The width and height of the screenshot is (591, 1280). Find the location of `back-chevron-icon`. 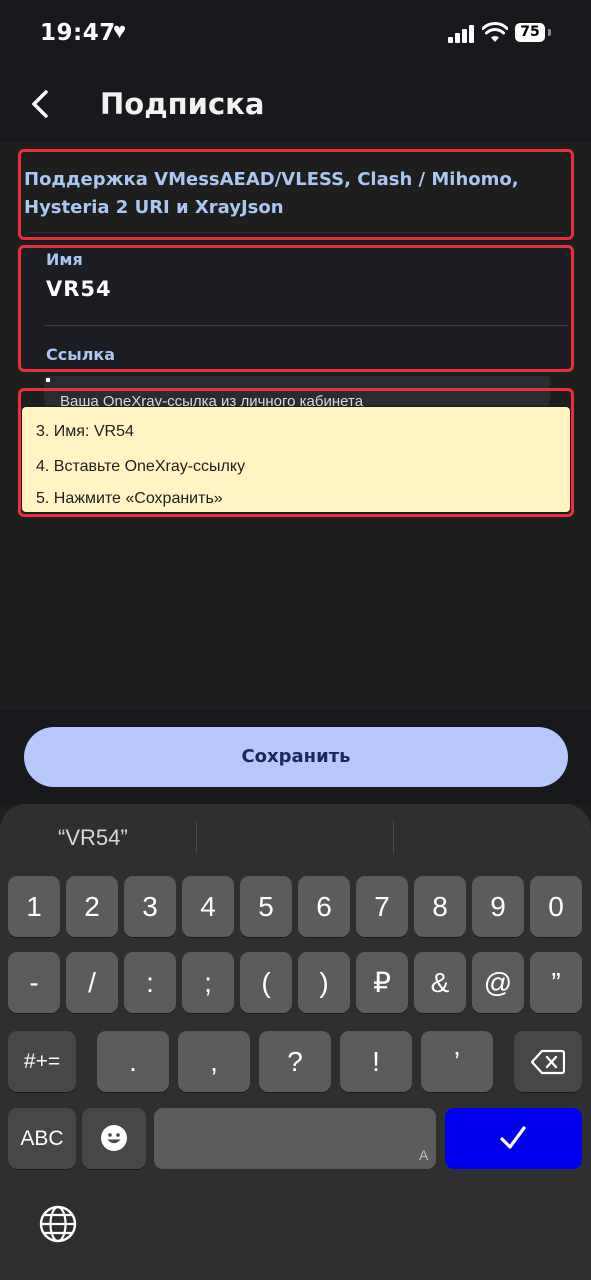

back-chevron-icon is located at coordinates (41, 104).